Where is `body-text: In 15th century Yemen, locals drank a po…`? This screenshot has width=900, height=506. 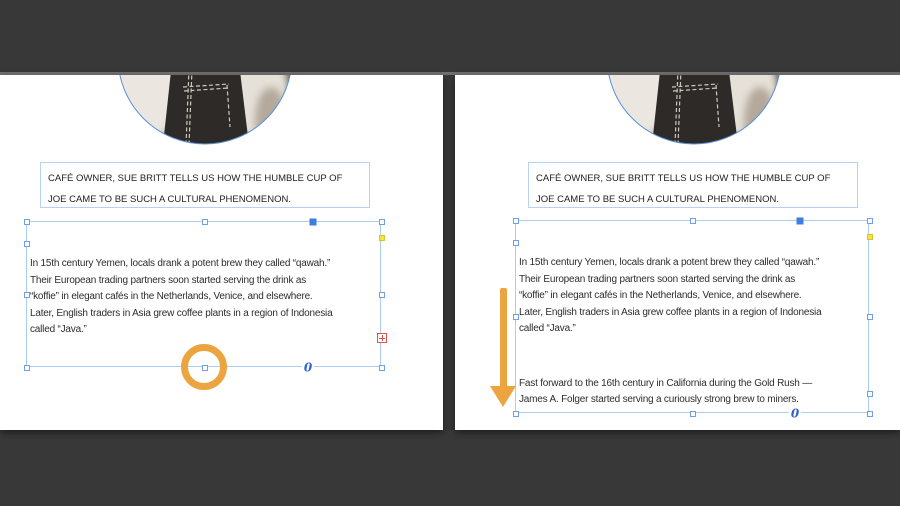 body-text: In 15th century Yemen, locals drank a po… is located at coordinates (692, 316).